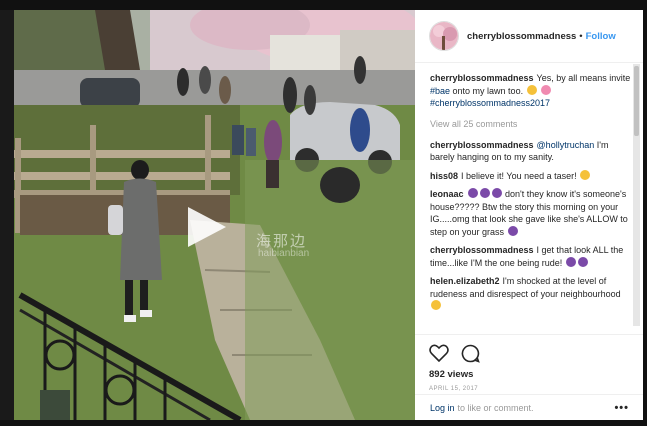 The width and height of the screenshot is (647, 426). I want to click on post-actions: 892 views APRIL 15, 2017, so click(529, 363).